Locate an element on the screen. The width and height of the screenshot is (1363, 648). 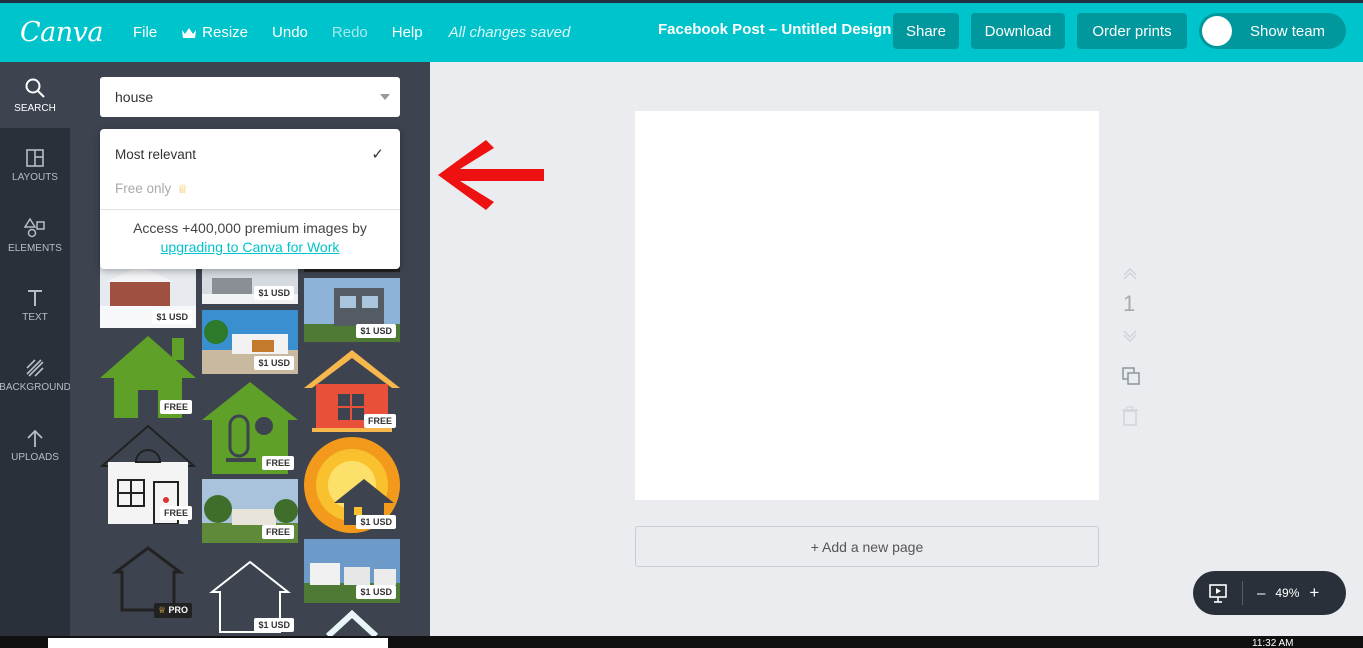
zoom-level: 49% is located at coordinates (1287, 593).